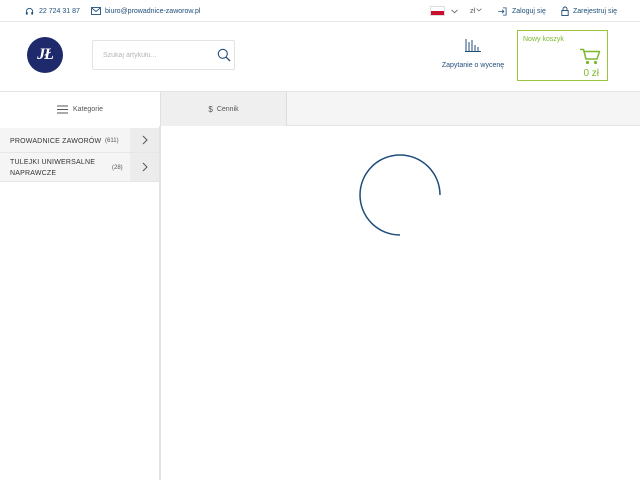 This screenshot has height=480, width=640. I want to click on email-address: biuro@prowadnice-zaworow.pl, so click(152, 11).